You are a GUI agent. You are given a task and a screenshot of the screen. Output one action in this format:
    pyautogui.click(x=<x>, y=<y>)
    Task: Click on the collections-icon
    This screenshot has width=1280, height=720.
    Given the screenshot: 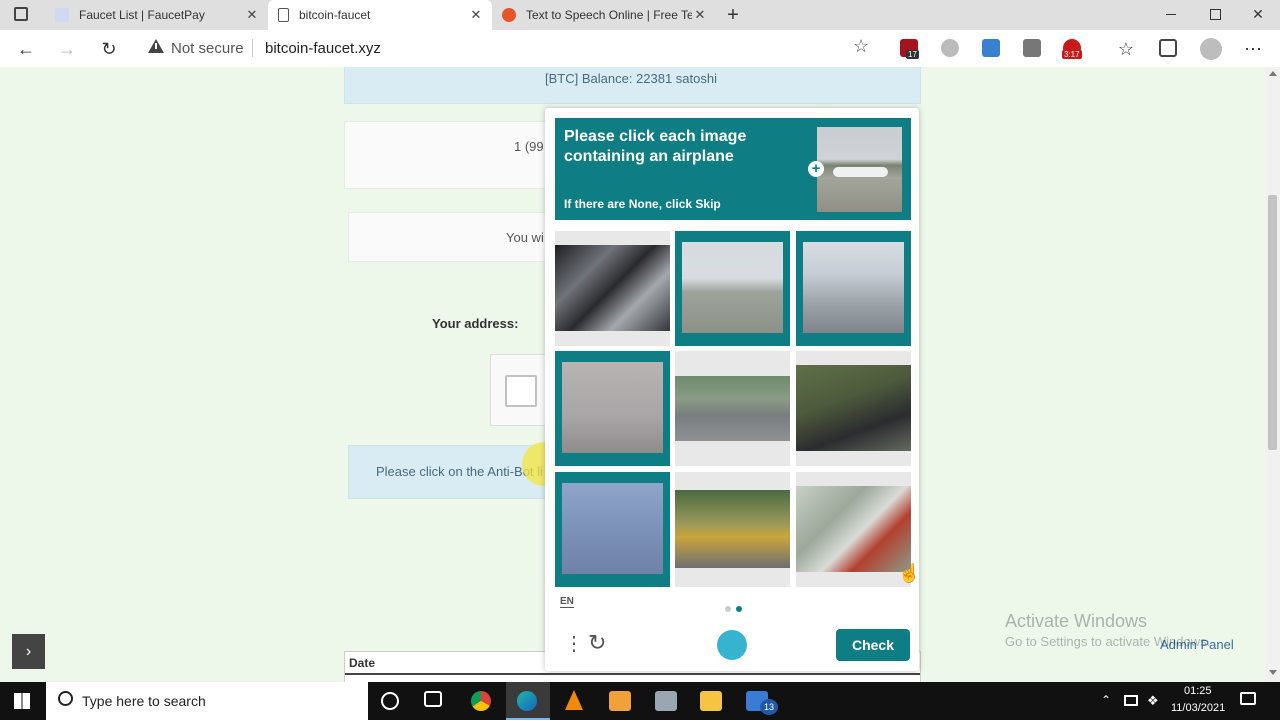 What is the action you would take?
    pyautogui.click(x=1168, y=48)
    